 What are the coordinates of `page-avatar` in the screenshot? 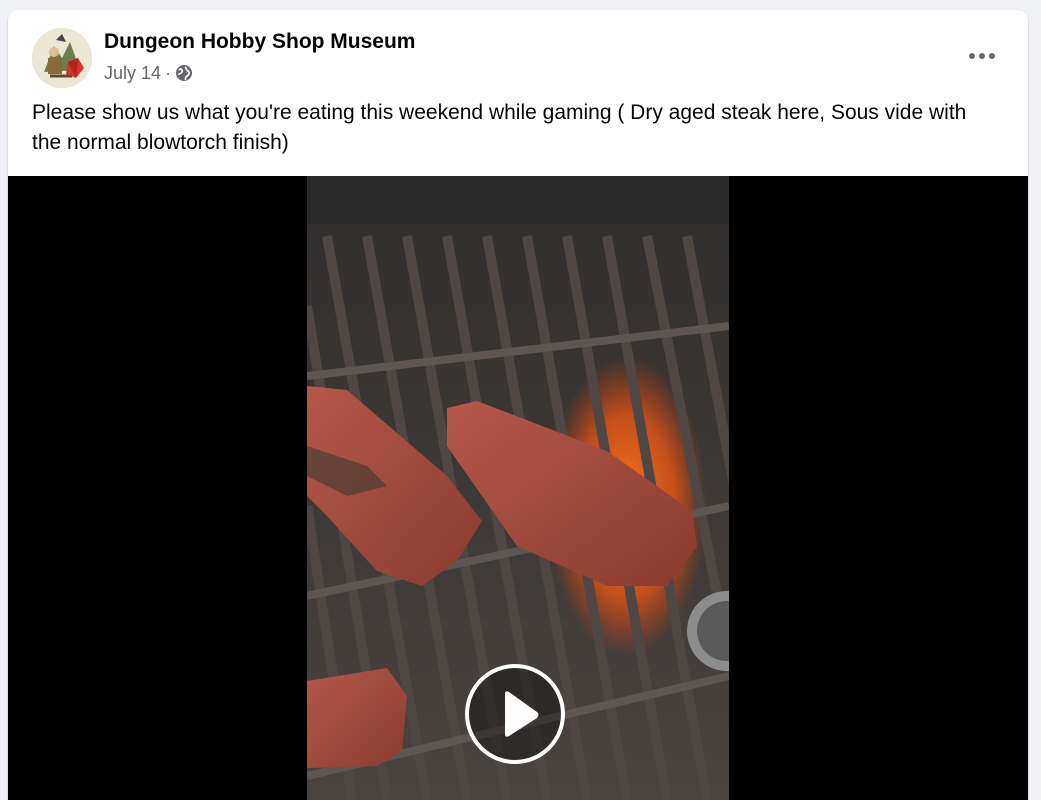 It's located at (62, 58).